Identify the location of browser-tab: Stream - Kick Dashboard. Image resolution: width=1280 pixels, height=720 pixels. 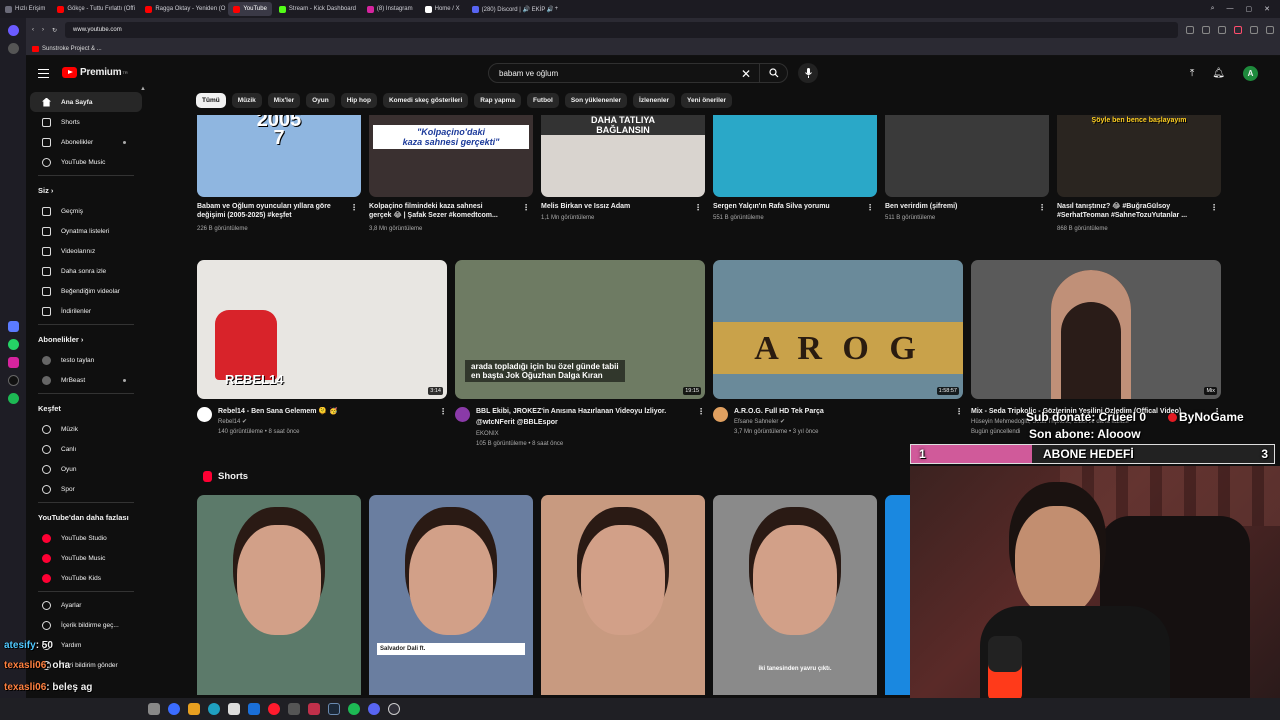
(317, 9).